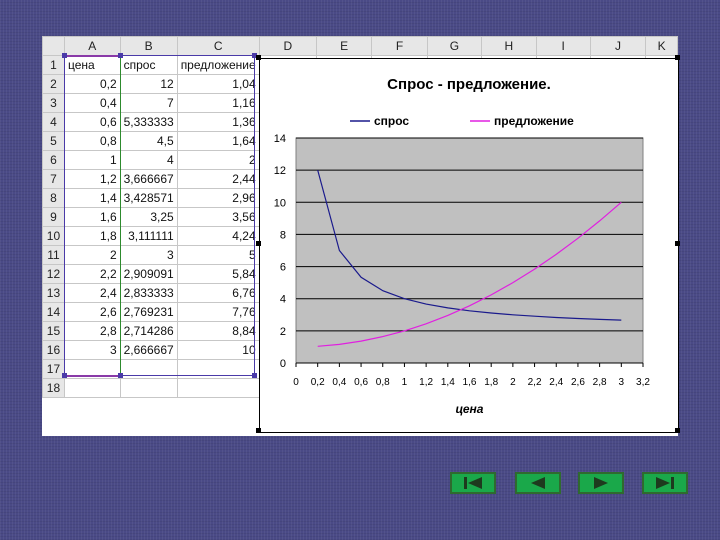  What do you see at coordinates (218, 331) in the screenshot?
I see `cell: 8,84` at bounding box center [218, 331].